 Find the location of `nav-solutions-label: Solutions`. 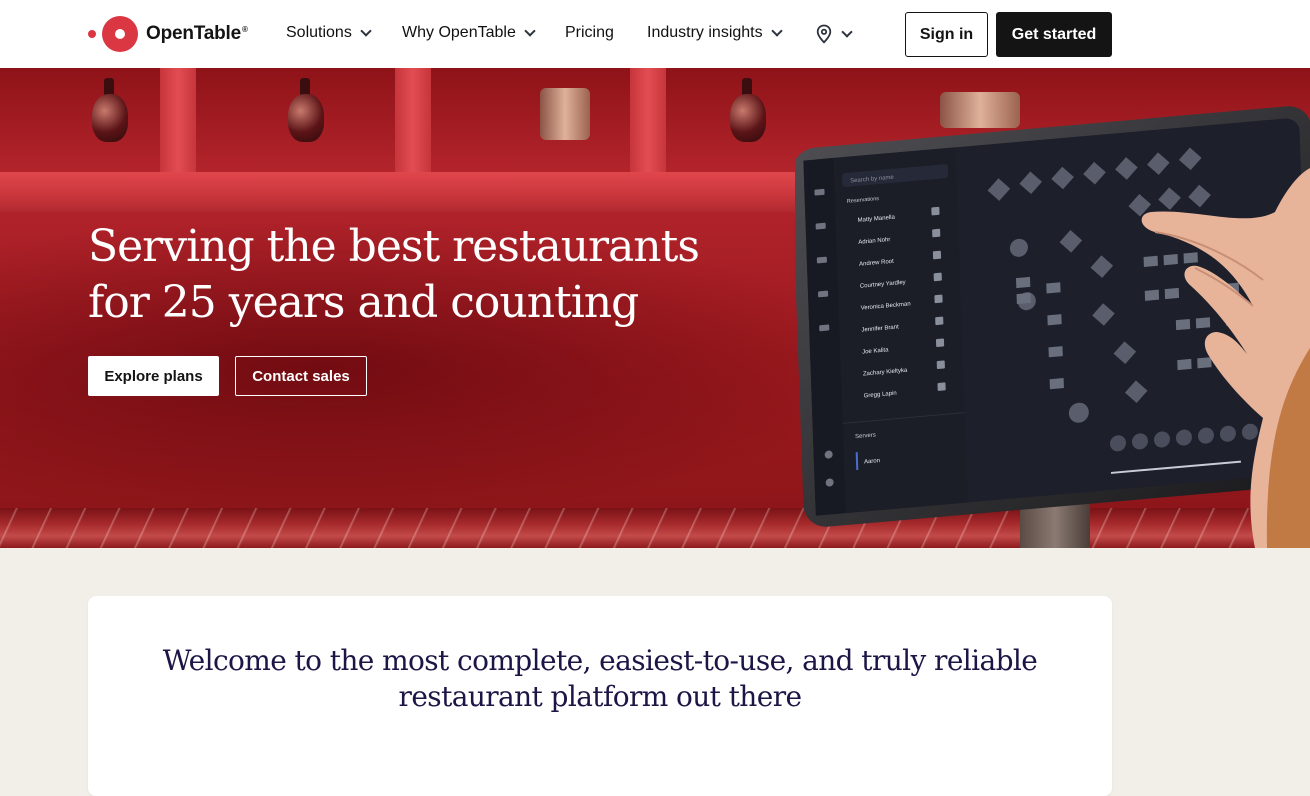

nav-solutions-label: Solutions is located at coordinates (319, 32).